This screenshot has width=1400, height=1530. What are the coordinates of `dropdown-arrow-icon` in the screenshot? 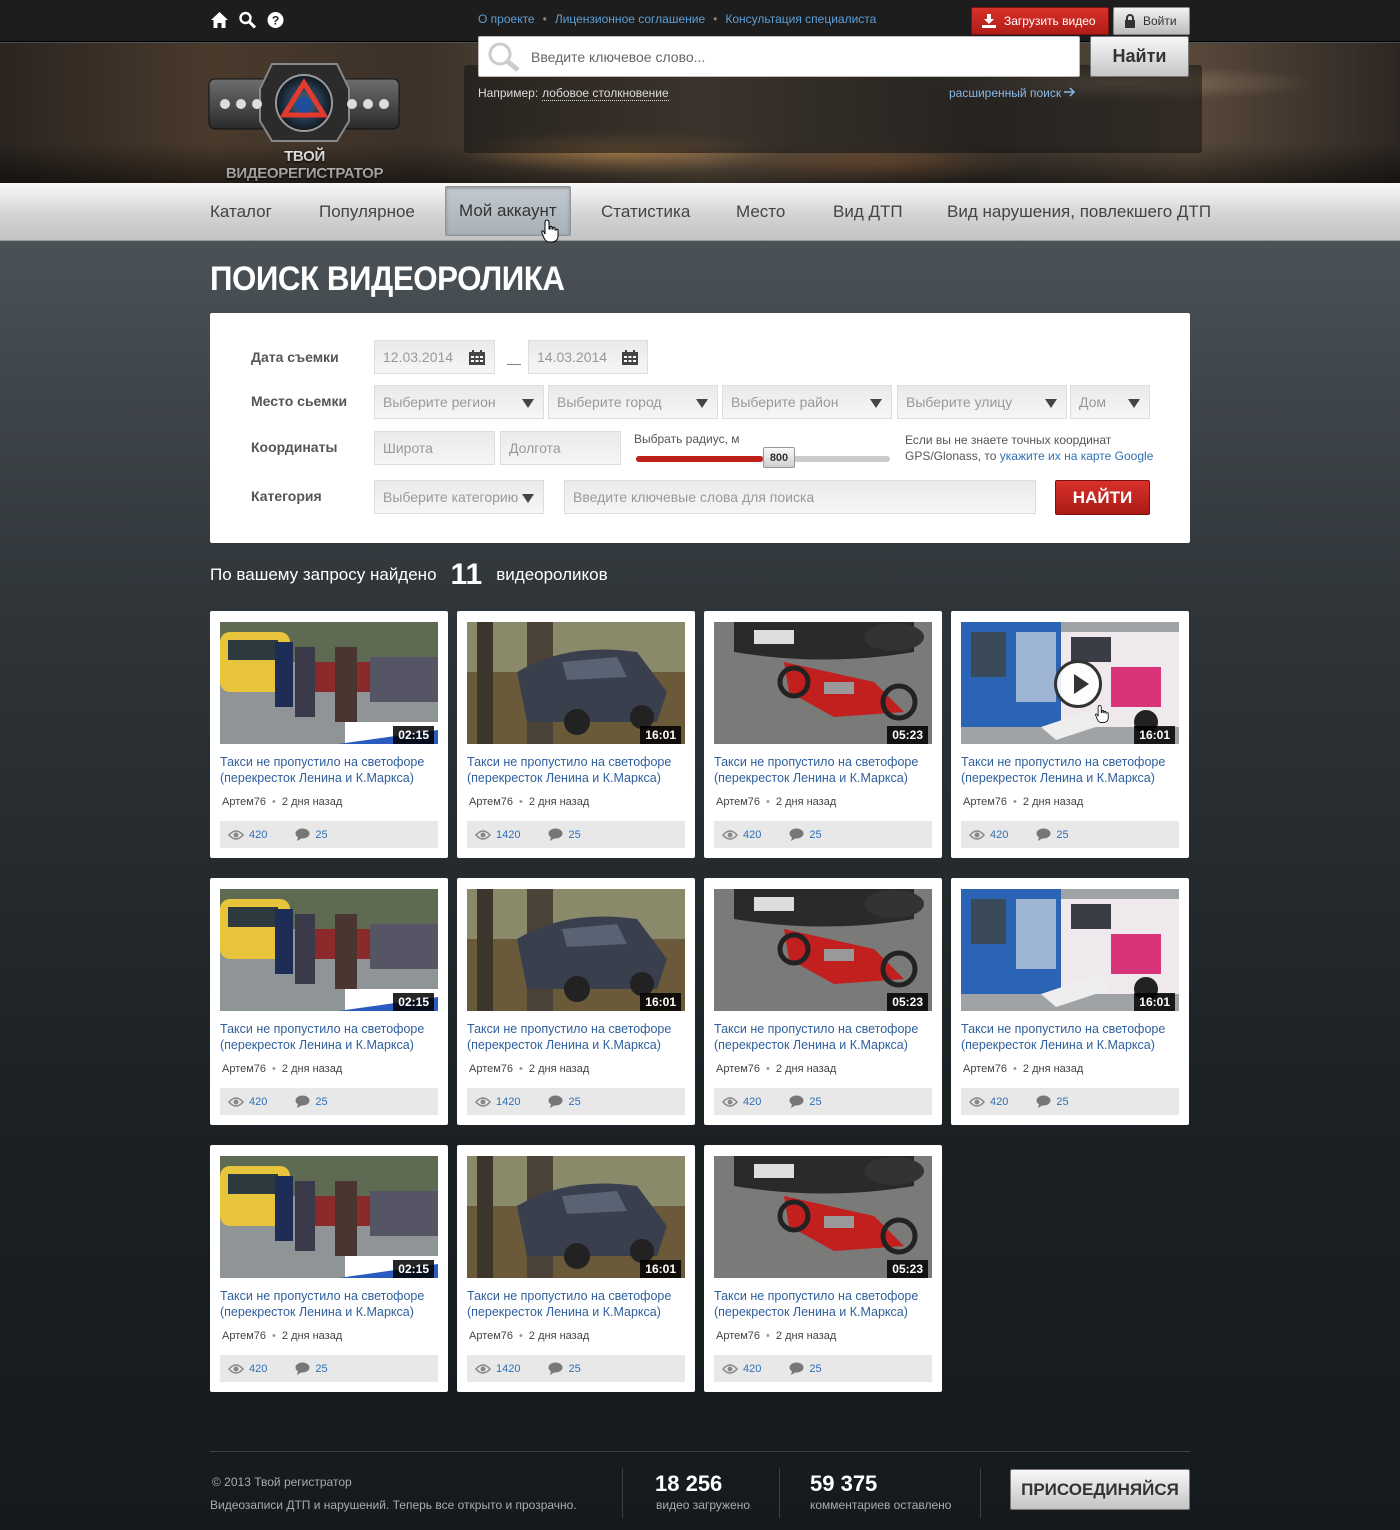 It's located at (702, 403).